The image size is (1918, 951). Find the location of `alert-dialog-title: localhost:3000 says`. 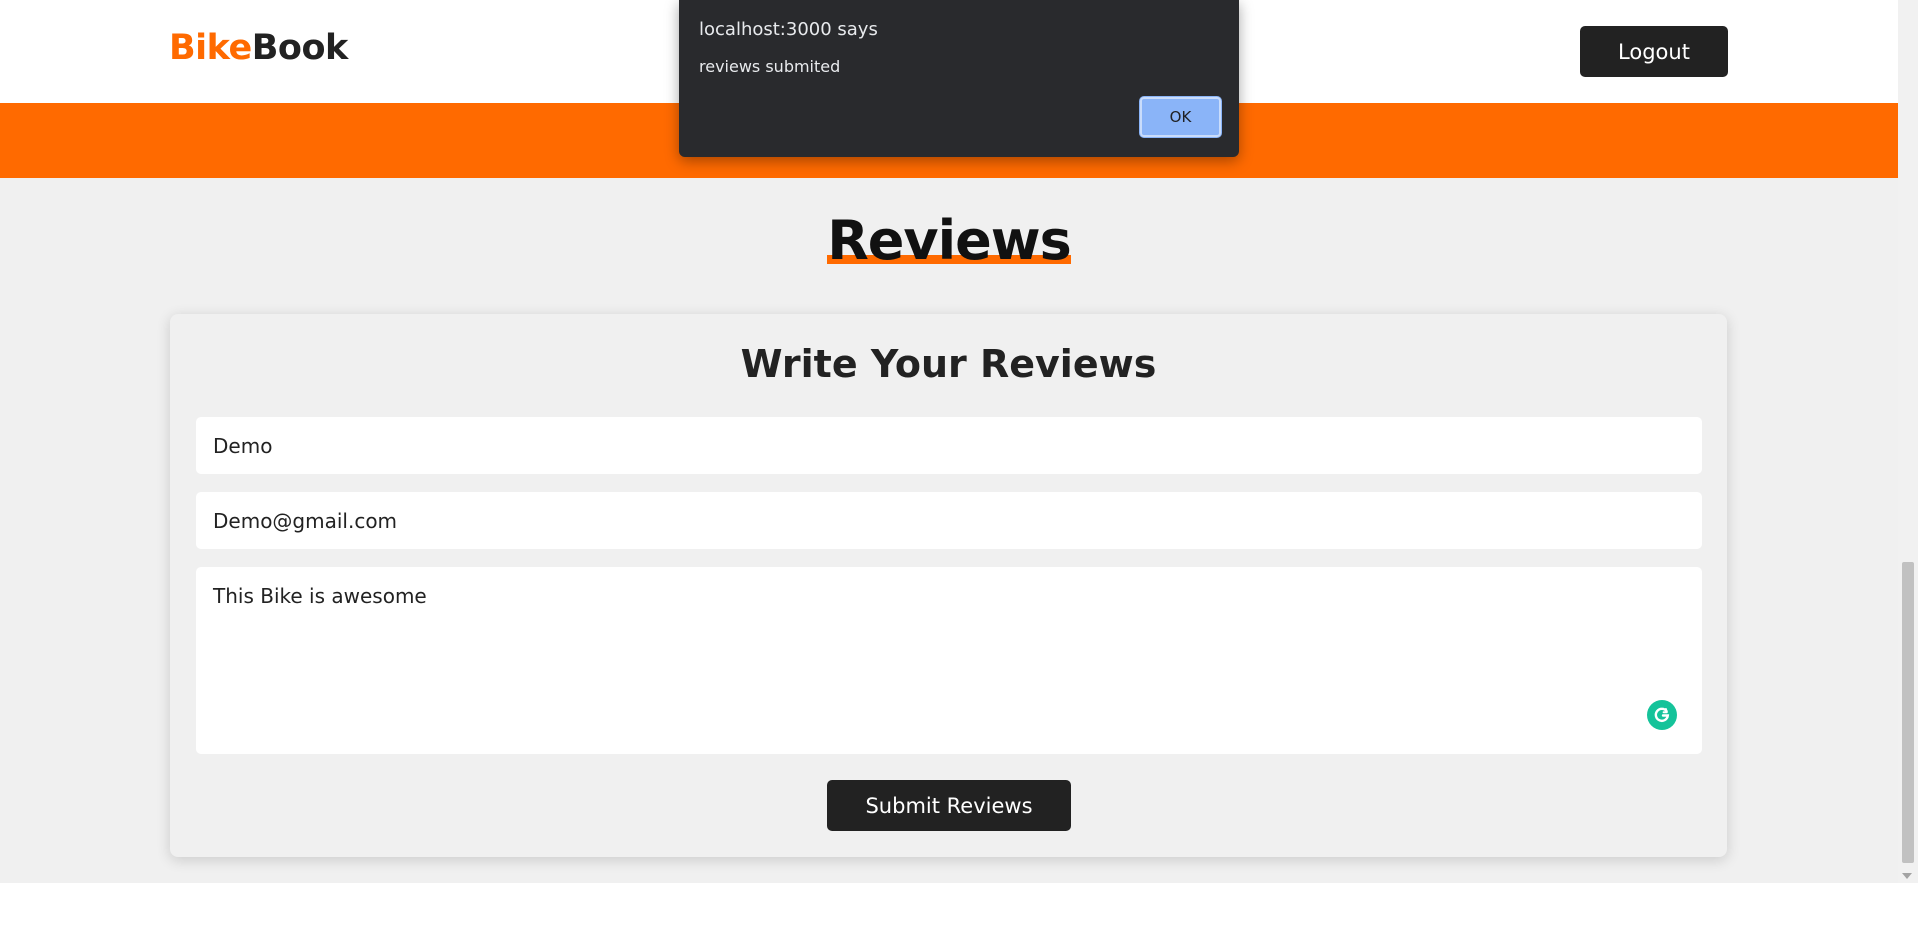

alert-dialog-title: localhost:3000 says is located at coordinates (788, 29).